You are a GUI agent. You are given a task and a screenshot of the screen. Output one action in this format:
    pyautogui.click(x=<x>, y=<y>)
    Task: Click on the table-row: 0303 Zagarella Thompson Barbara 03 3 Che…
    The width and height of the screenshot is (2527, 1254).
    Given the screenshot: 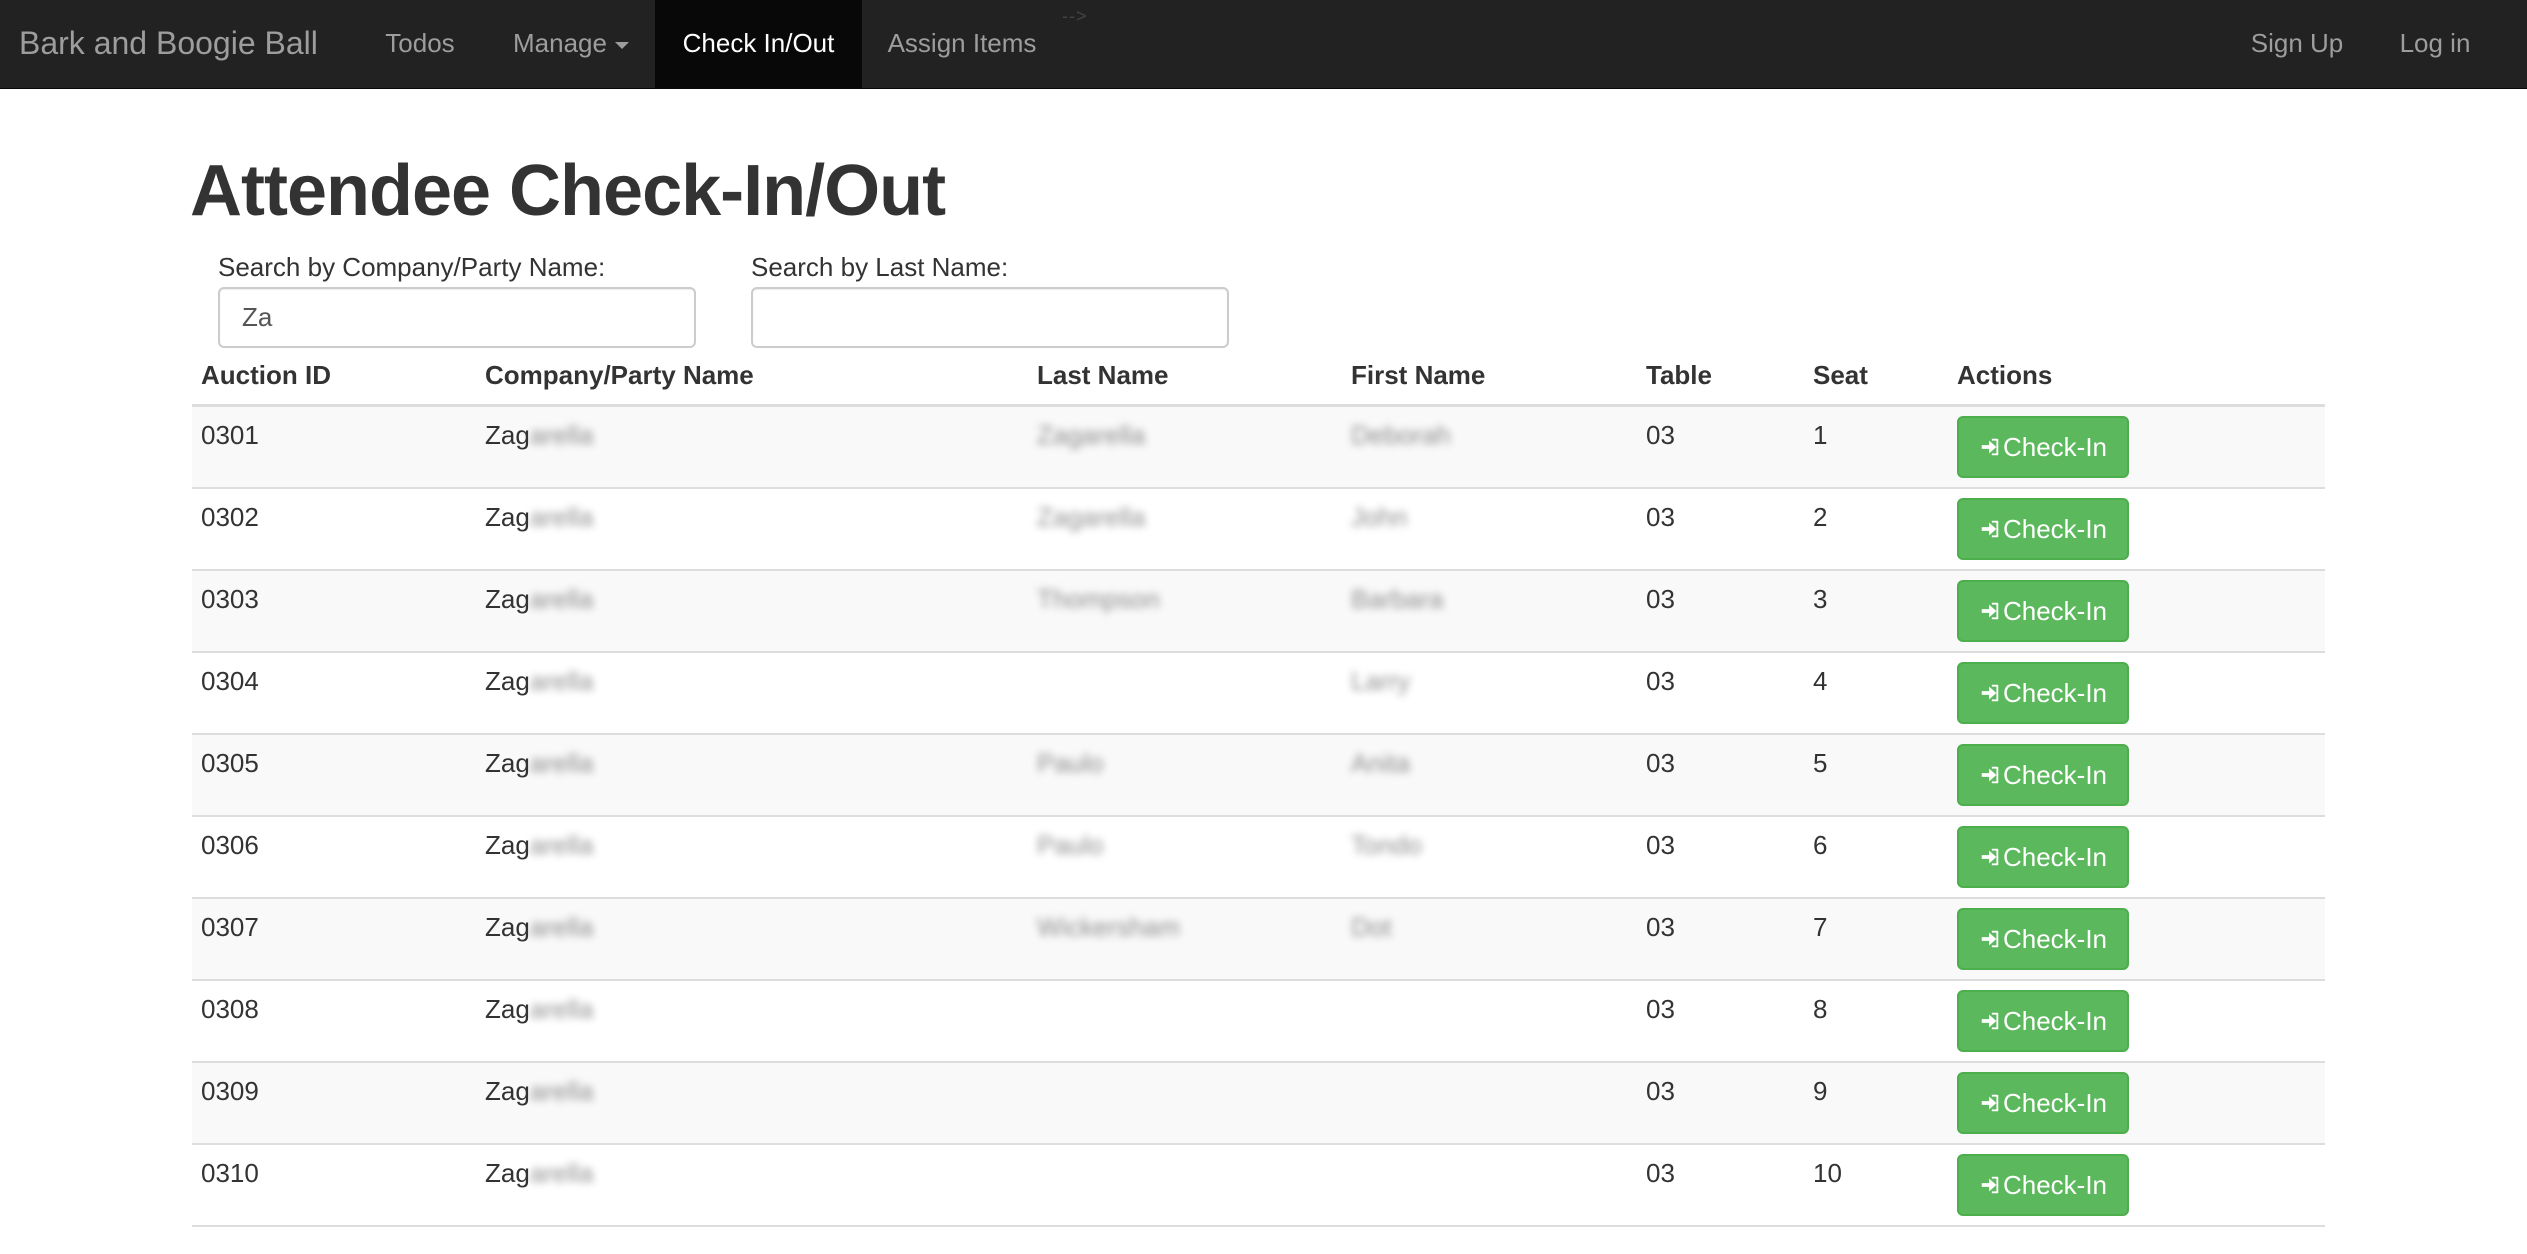 What is the action you would take?
    pyautogui.click(x=1258, y=612)
    